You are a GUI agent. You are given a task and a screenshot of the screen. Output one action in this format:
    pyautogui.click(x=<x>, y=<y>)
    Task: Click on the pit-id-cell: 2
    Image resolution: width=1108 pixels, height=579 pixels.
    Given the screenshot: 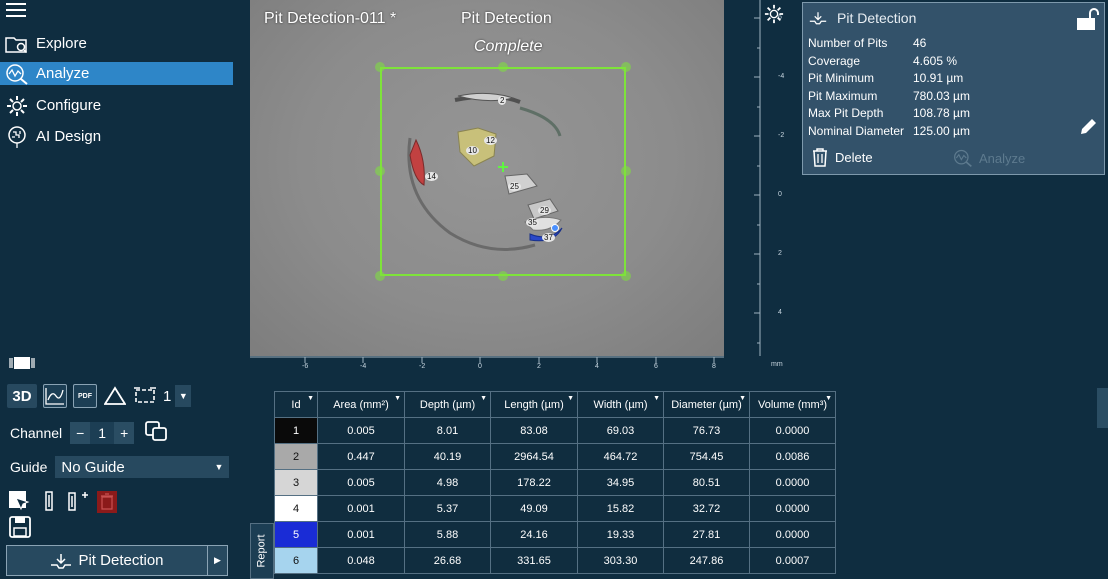 What is the action you would take?
    pyautogui.click(x=296, y=456)
    